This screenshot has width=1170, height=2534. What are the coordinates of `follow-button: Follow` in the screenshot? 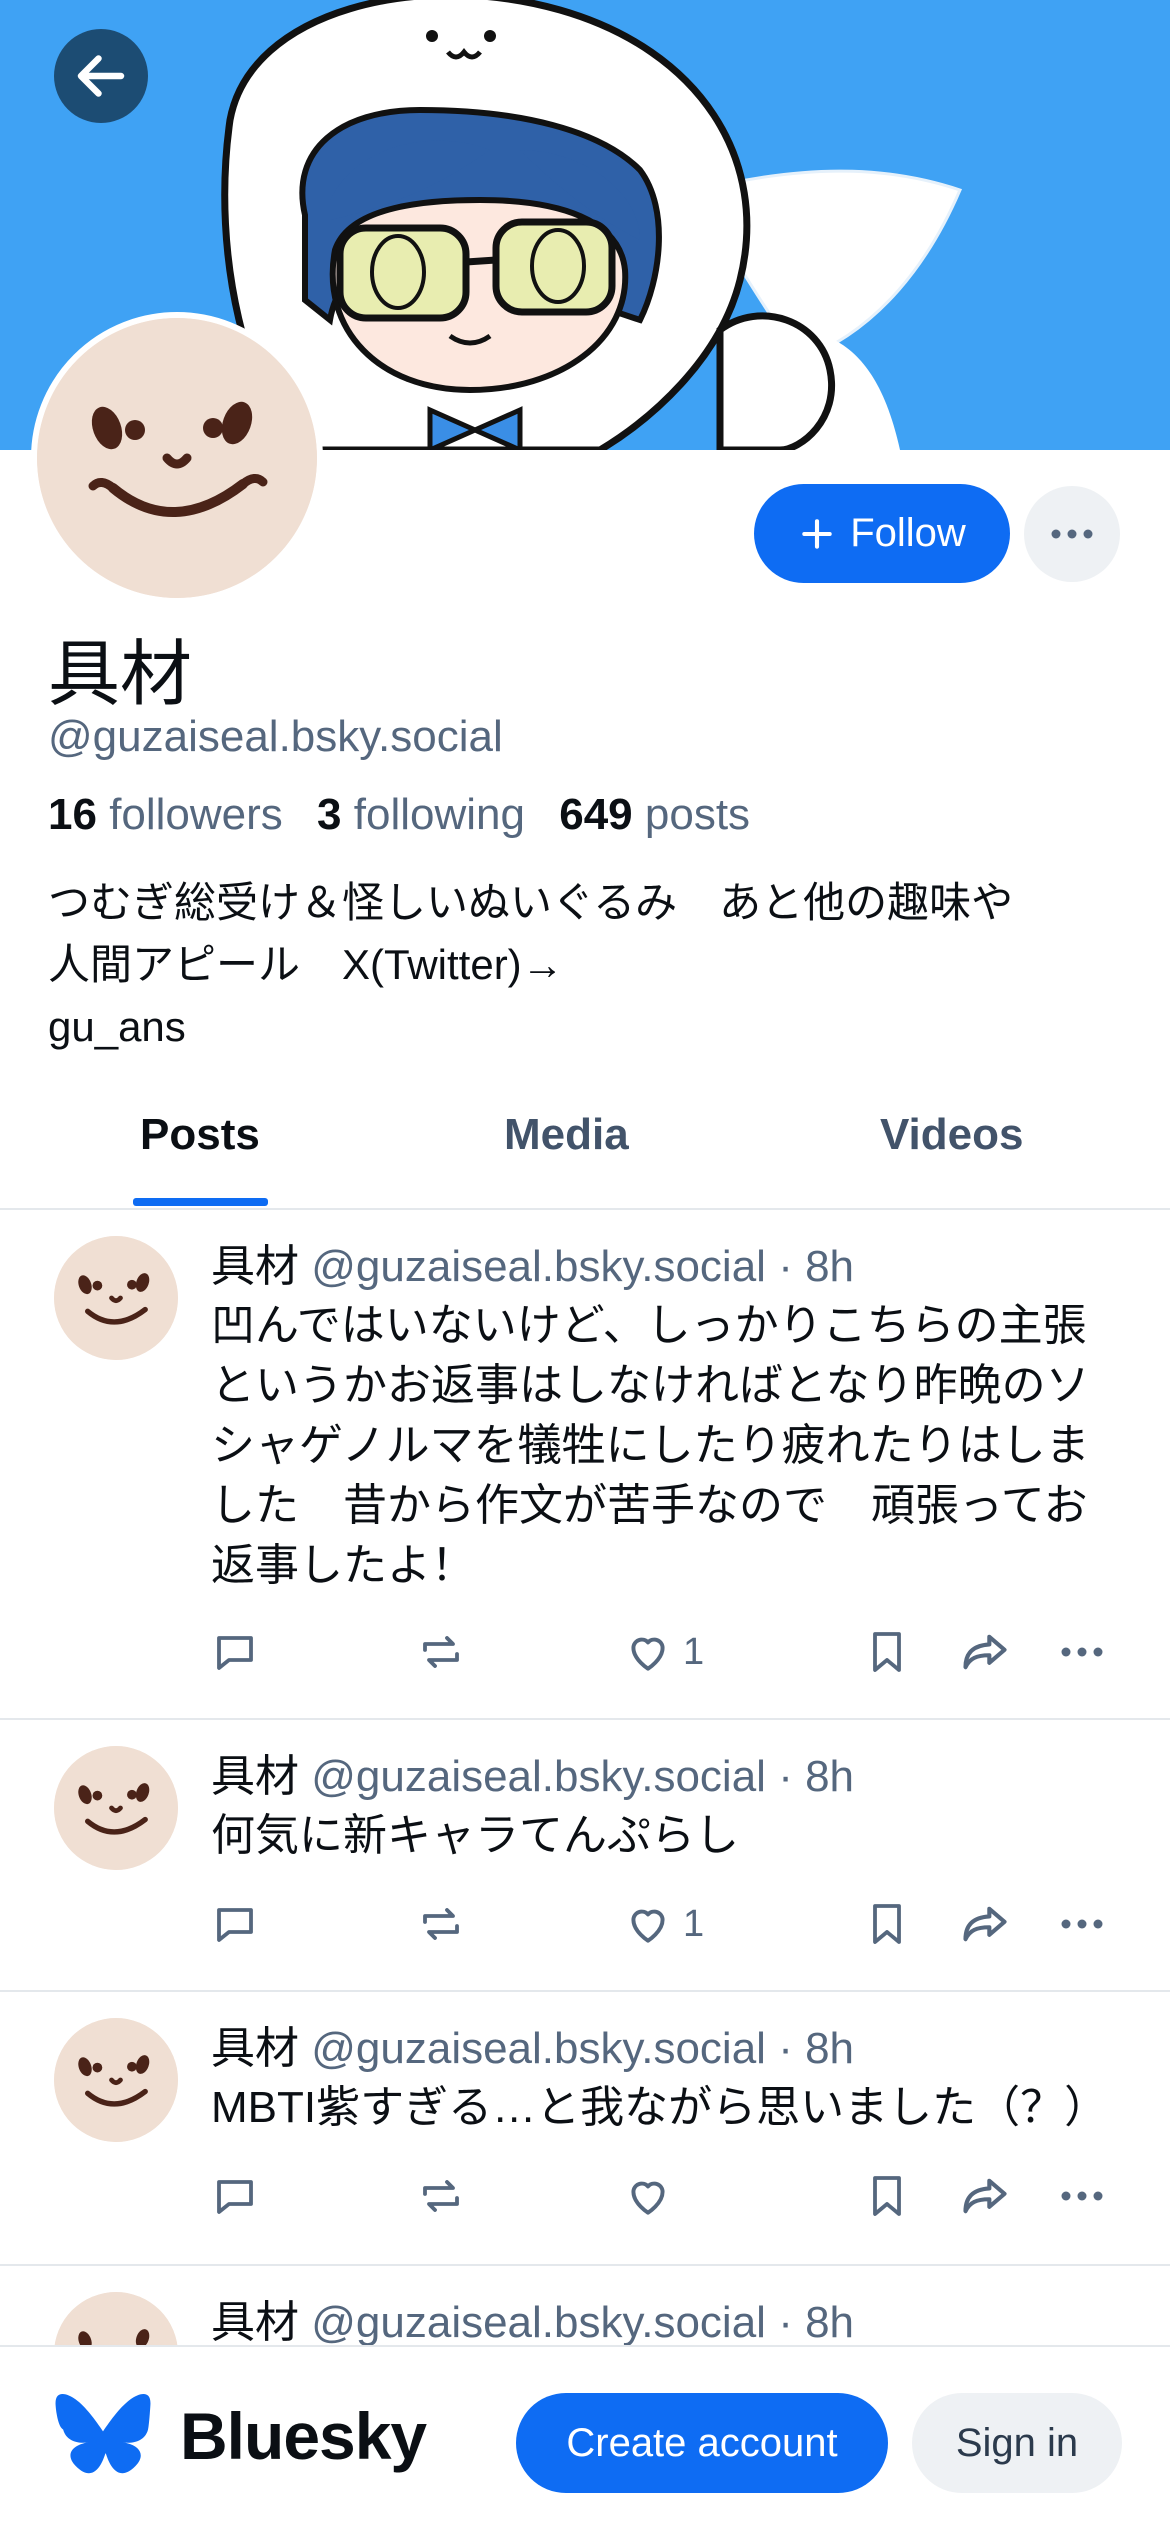 It's located at (882, 533).